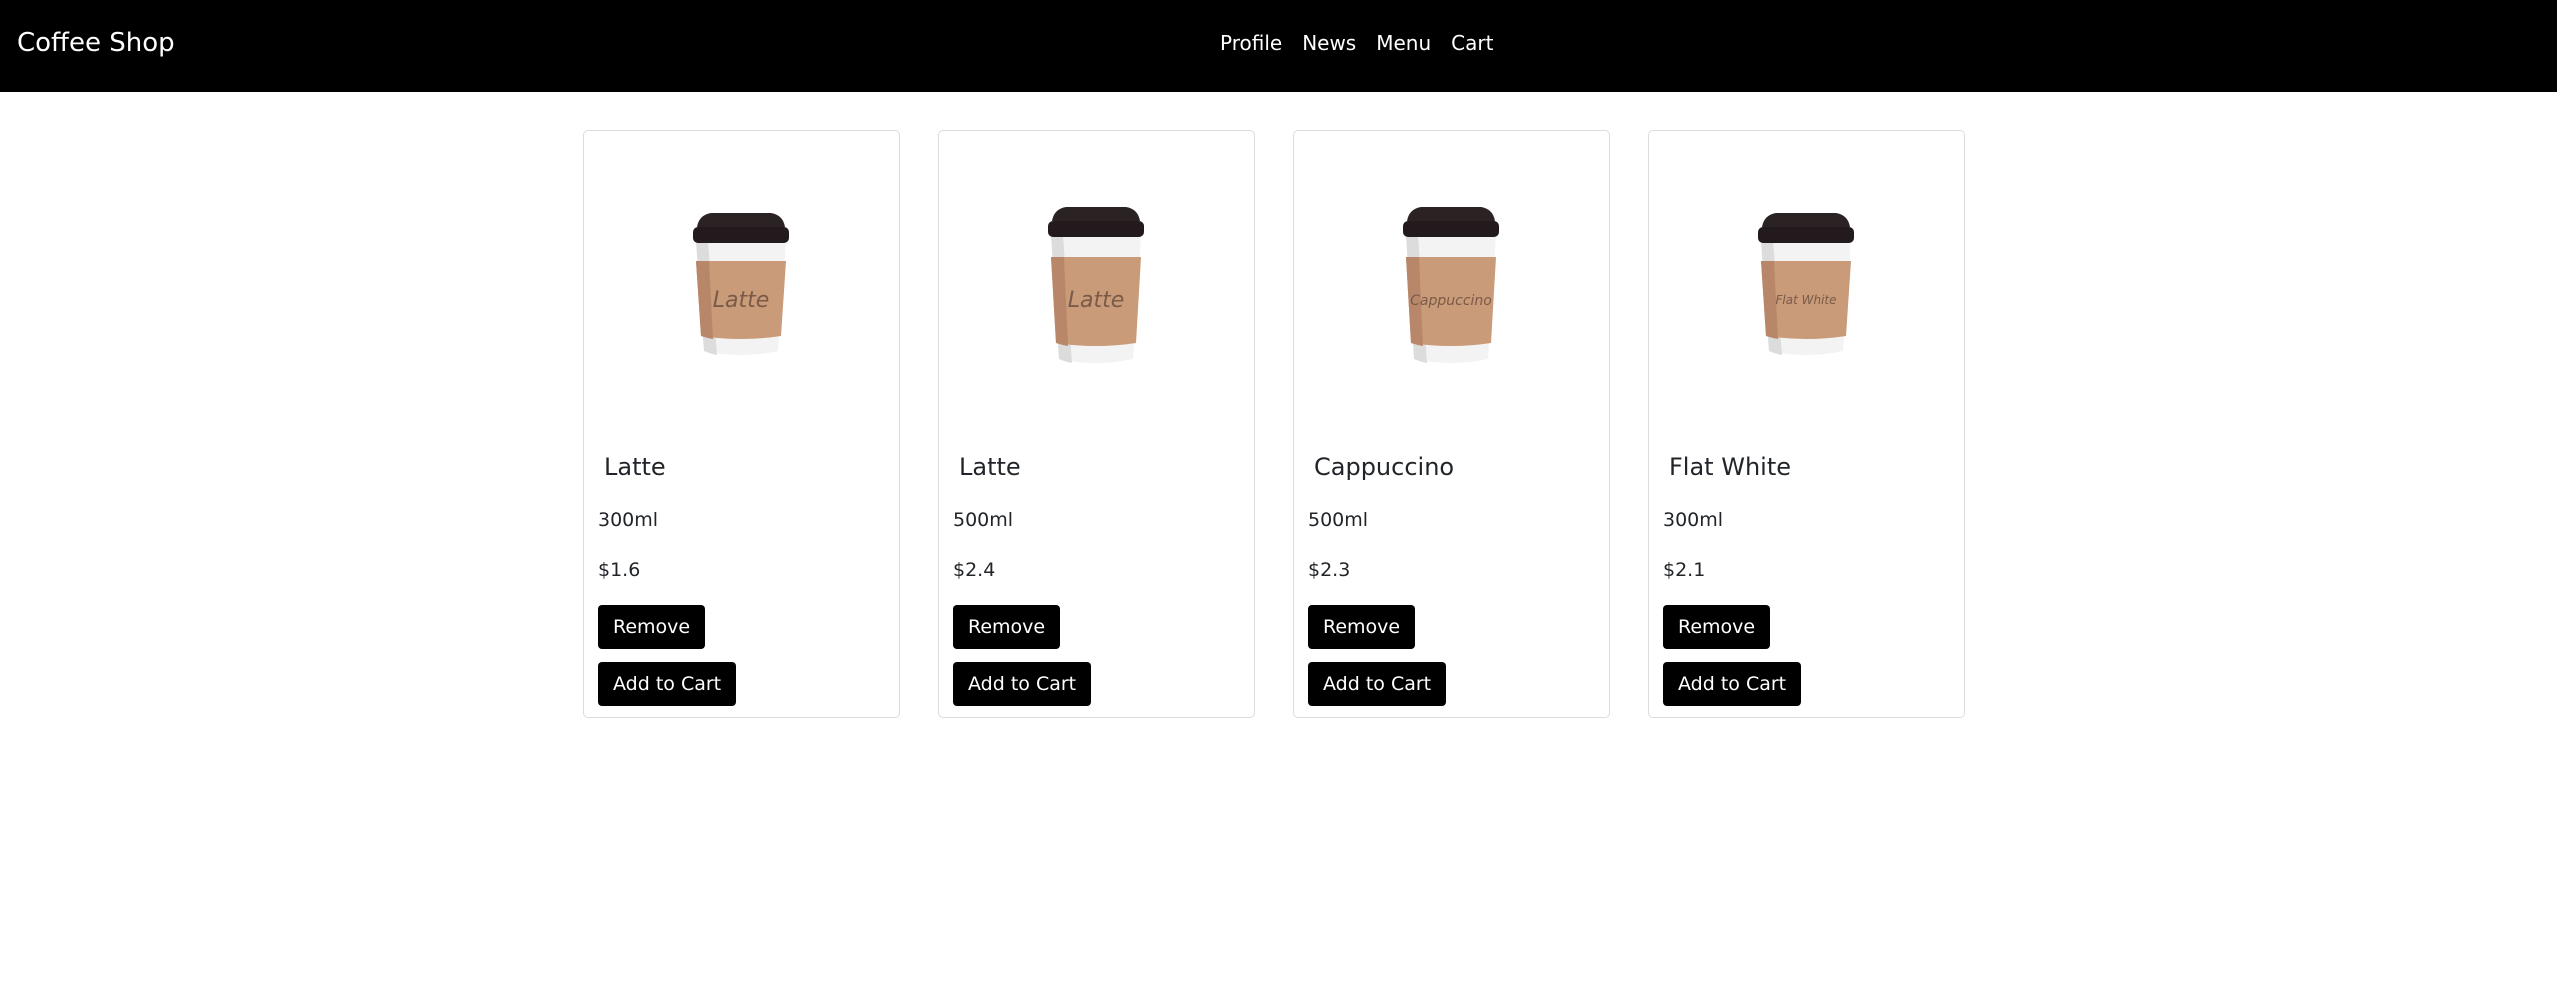  Describe the element at coordinates (1451, 285) in the screenshot. I see `coffee-cup-image: Cappuccino` at that location.